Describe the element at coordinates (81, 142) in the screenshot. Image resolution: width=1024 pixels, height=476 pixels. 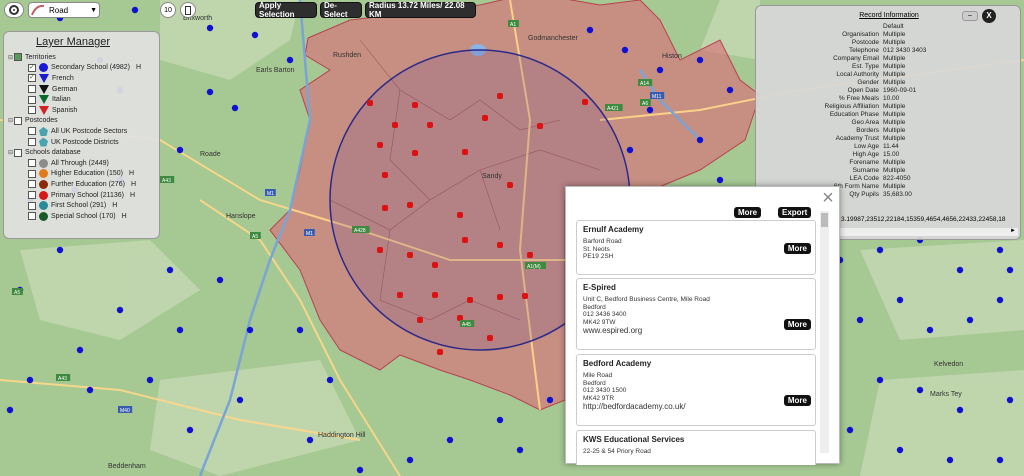
I see `layer-item: UK Postcode Districts` at that location.